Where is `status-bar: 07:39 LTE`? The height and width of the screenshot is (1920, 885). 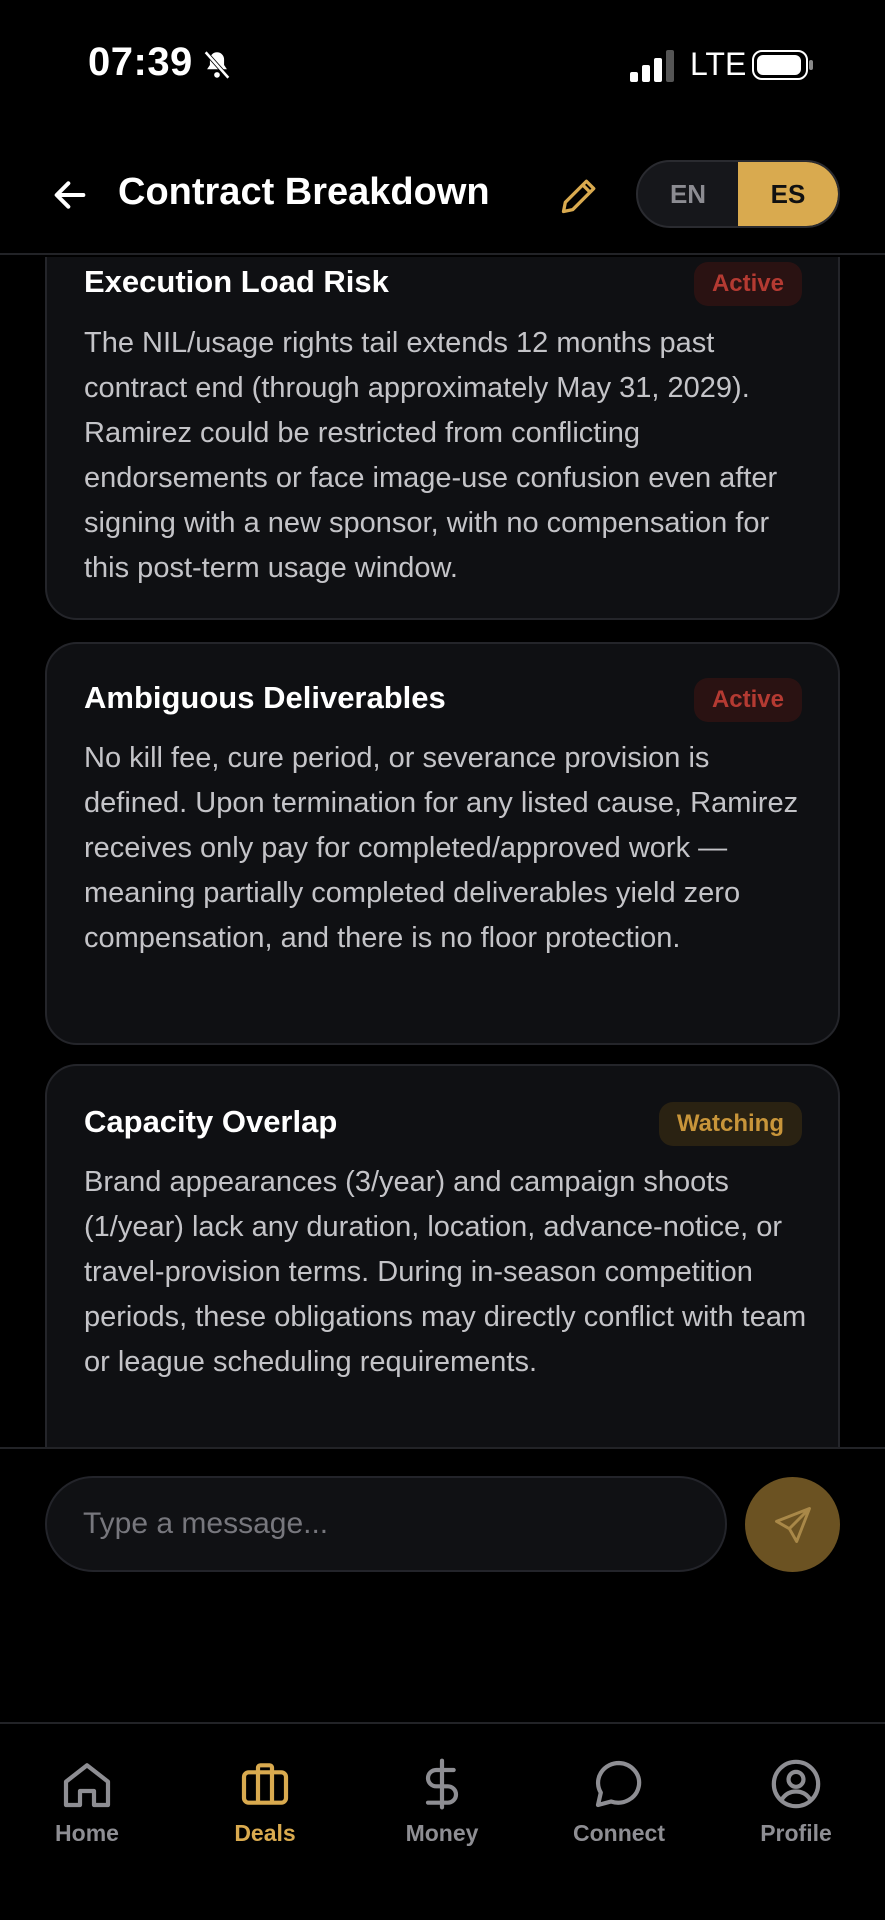
status-bar: 07:39 LTE is located at coordinates (442, 65).